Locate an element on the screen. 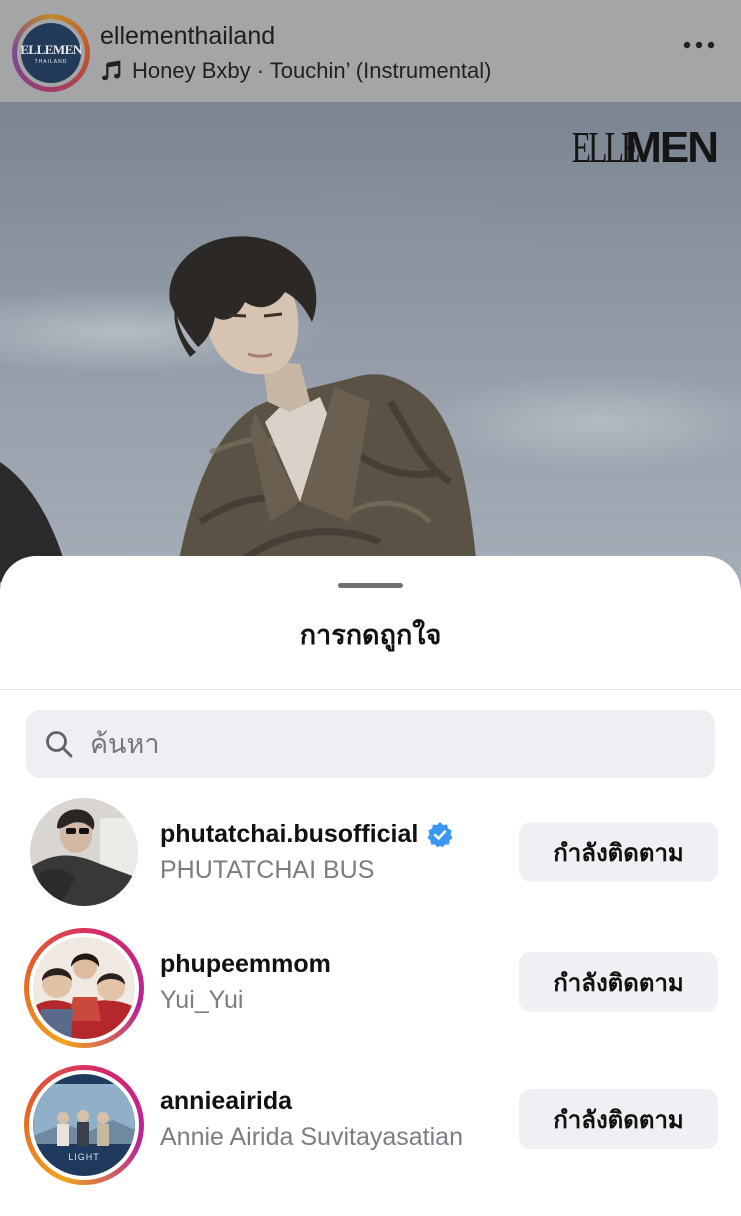 The width and height of the screenshot is (741, 1216). brand-logo: ELLE MEN is located at coordinates (632, 147).